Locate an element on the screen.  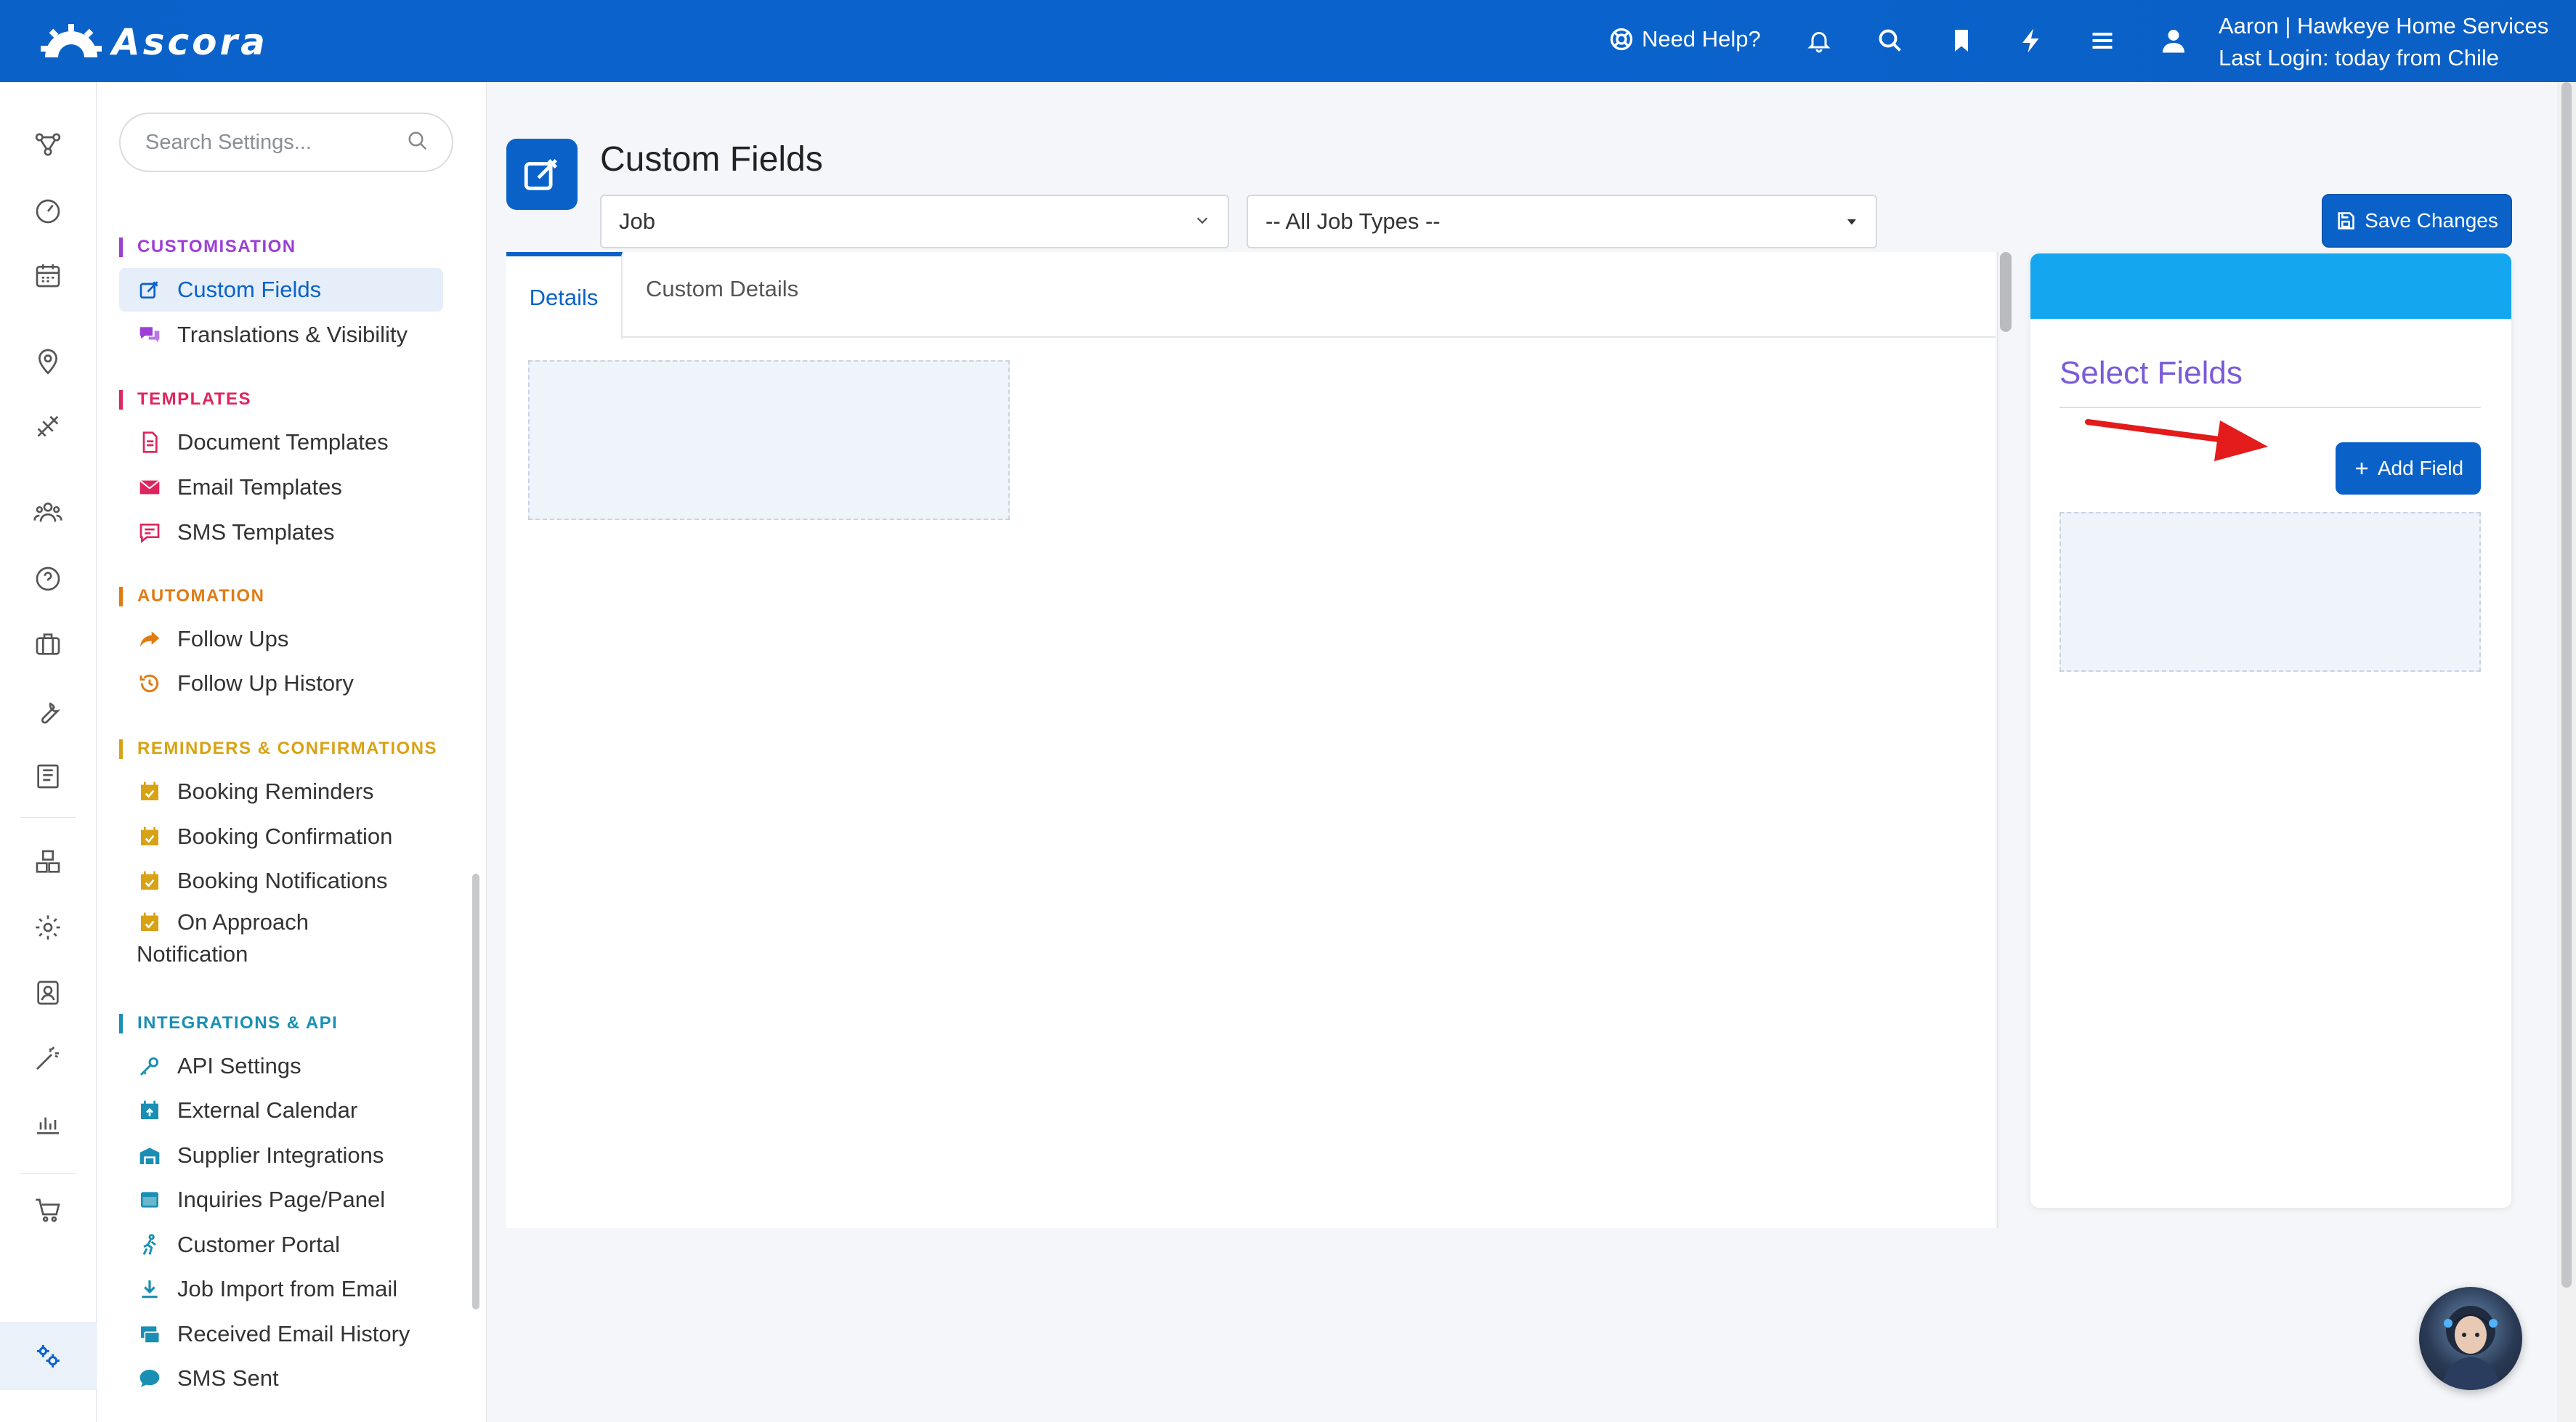
workflow-icon is located at coordinates (48, 145).